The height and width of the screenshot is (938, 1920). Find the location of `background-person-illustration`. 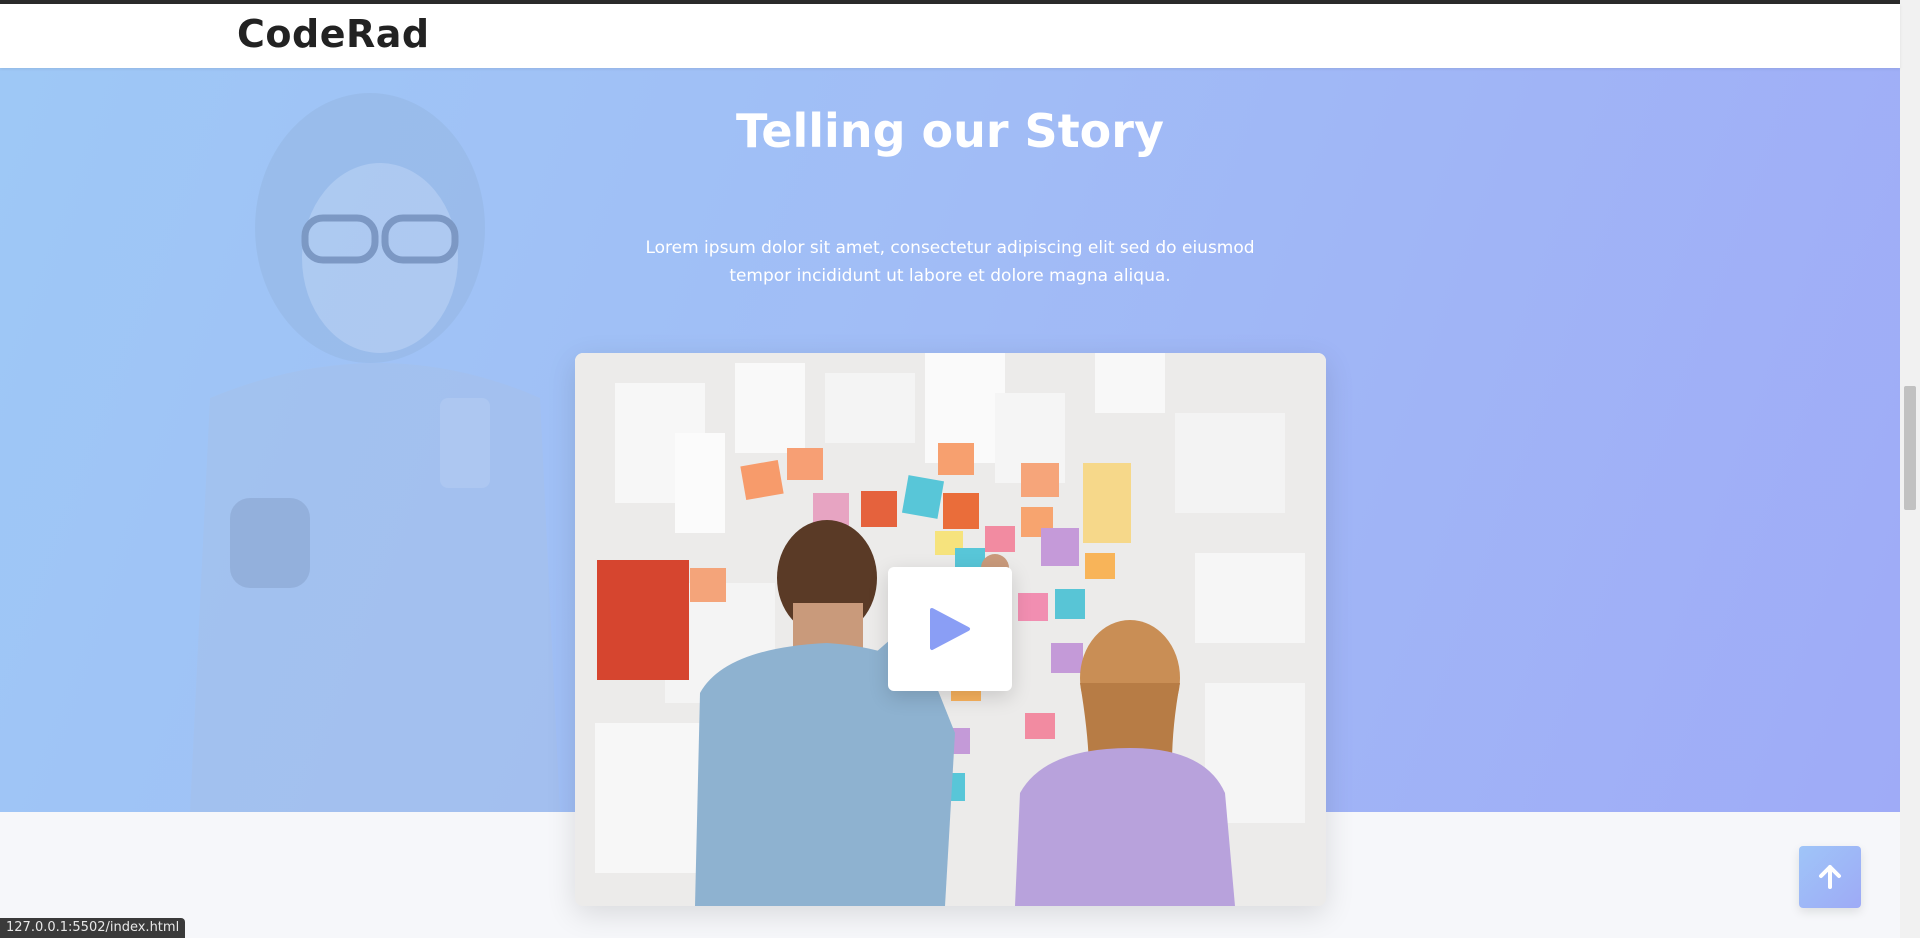

background-person-illustration is located at coordinates (375, 452).